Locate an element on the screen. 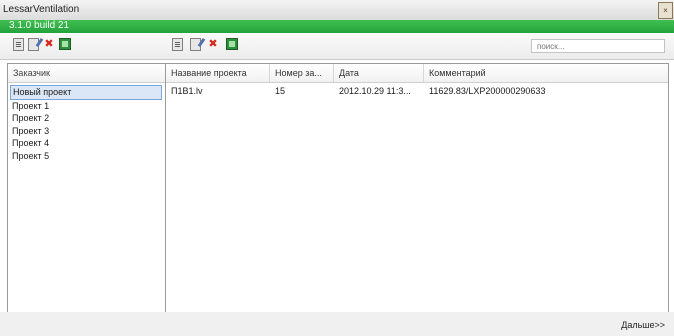 Image resolution: width=674 pixels, height=336 pixels. delete-project-icon: ✖ is located at coordinates (213, 44).